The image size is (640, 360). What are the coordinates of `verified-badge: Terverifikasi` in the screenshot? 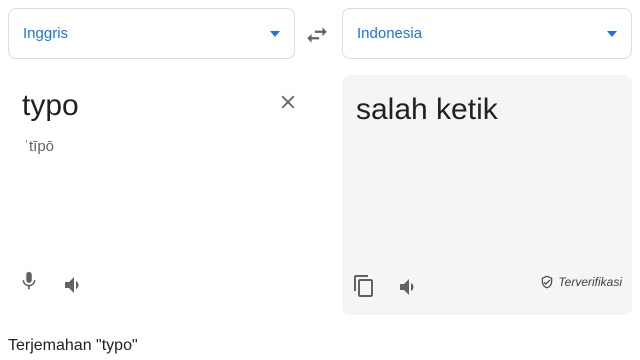 It's located at (581, 282).